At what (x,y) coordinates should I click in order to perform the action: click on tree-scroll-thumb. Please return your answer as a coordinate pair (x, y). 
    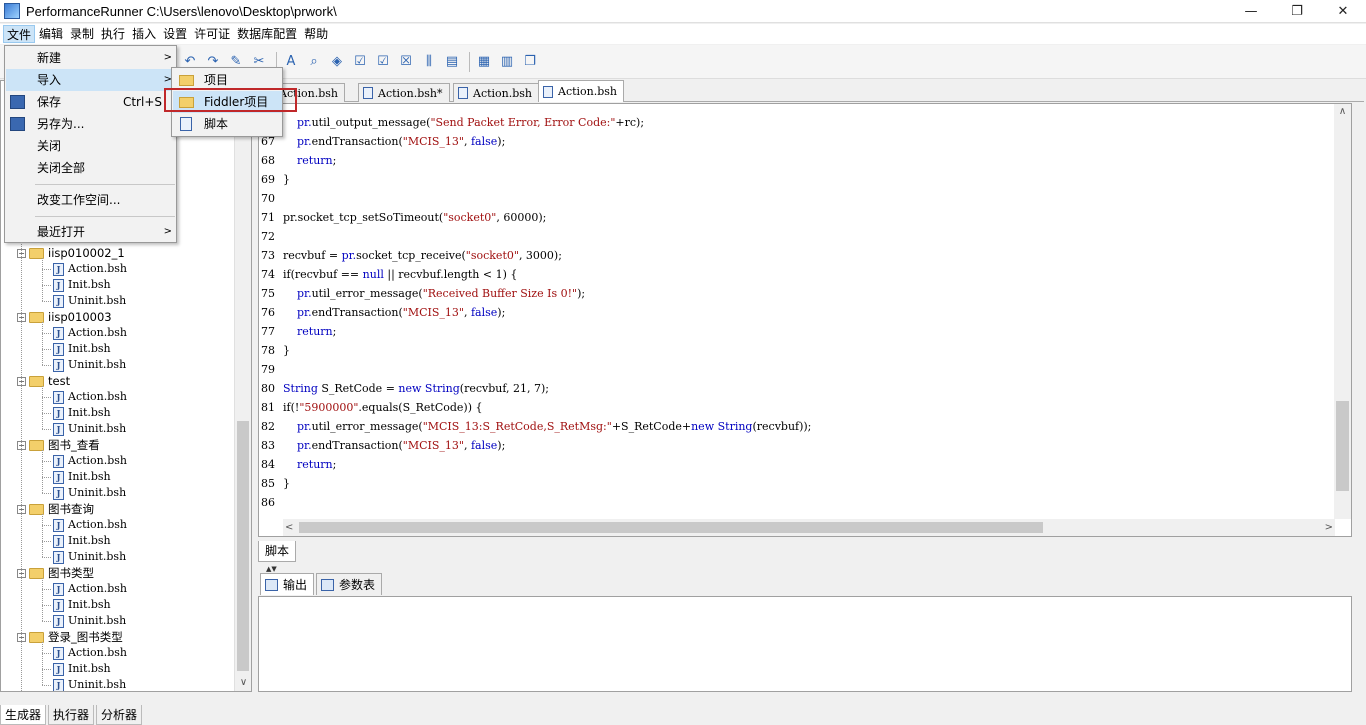
    Looking at the image, I should click on (243, 546).